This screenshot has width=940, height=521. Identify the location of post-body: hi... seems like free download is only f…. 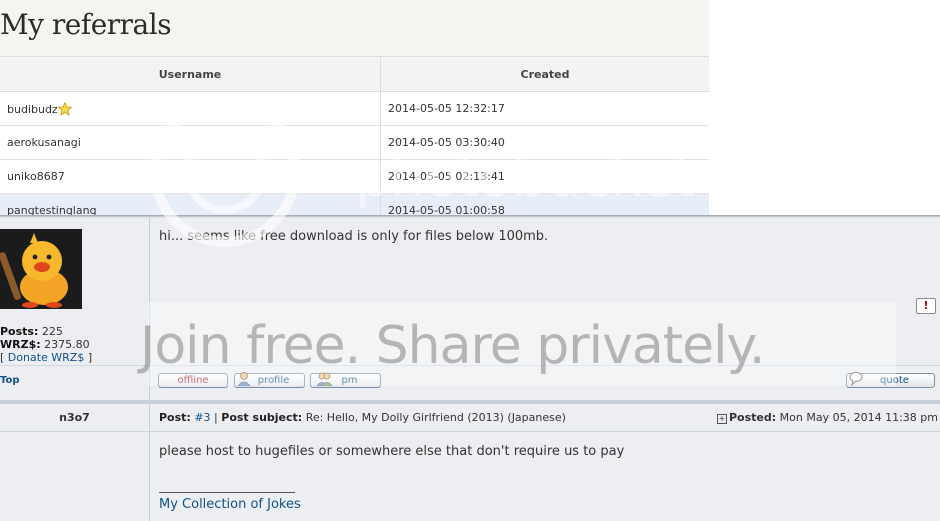
(354, 236).